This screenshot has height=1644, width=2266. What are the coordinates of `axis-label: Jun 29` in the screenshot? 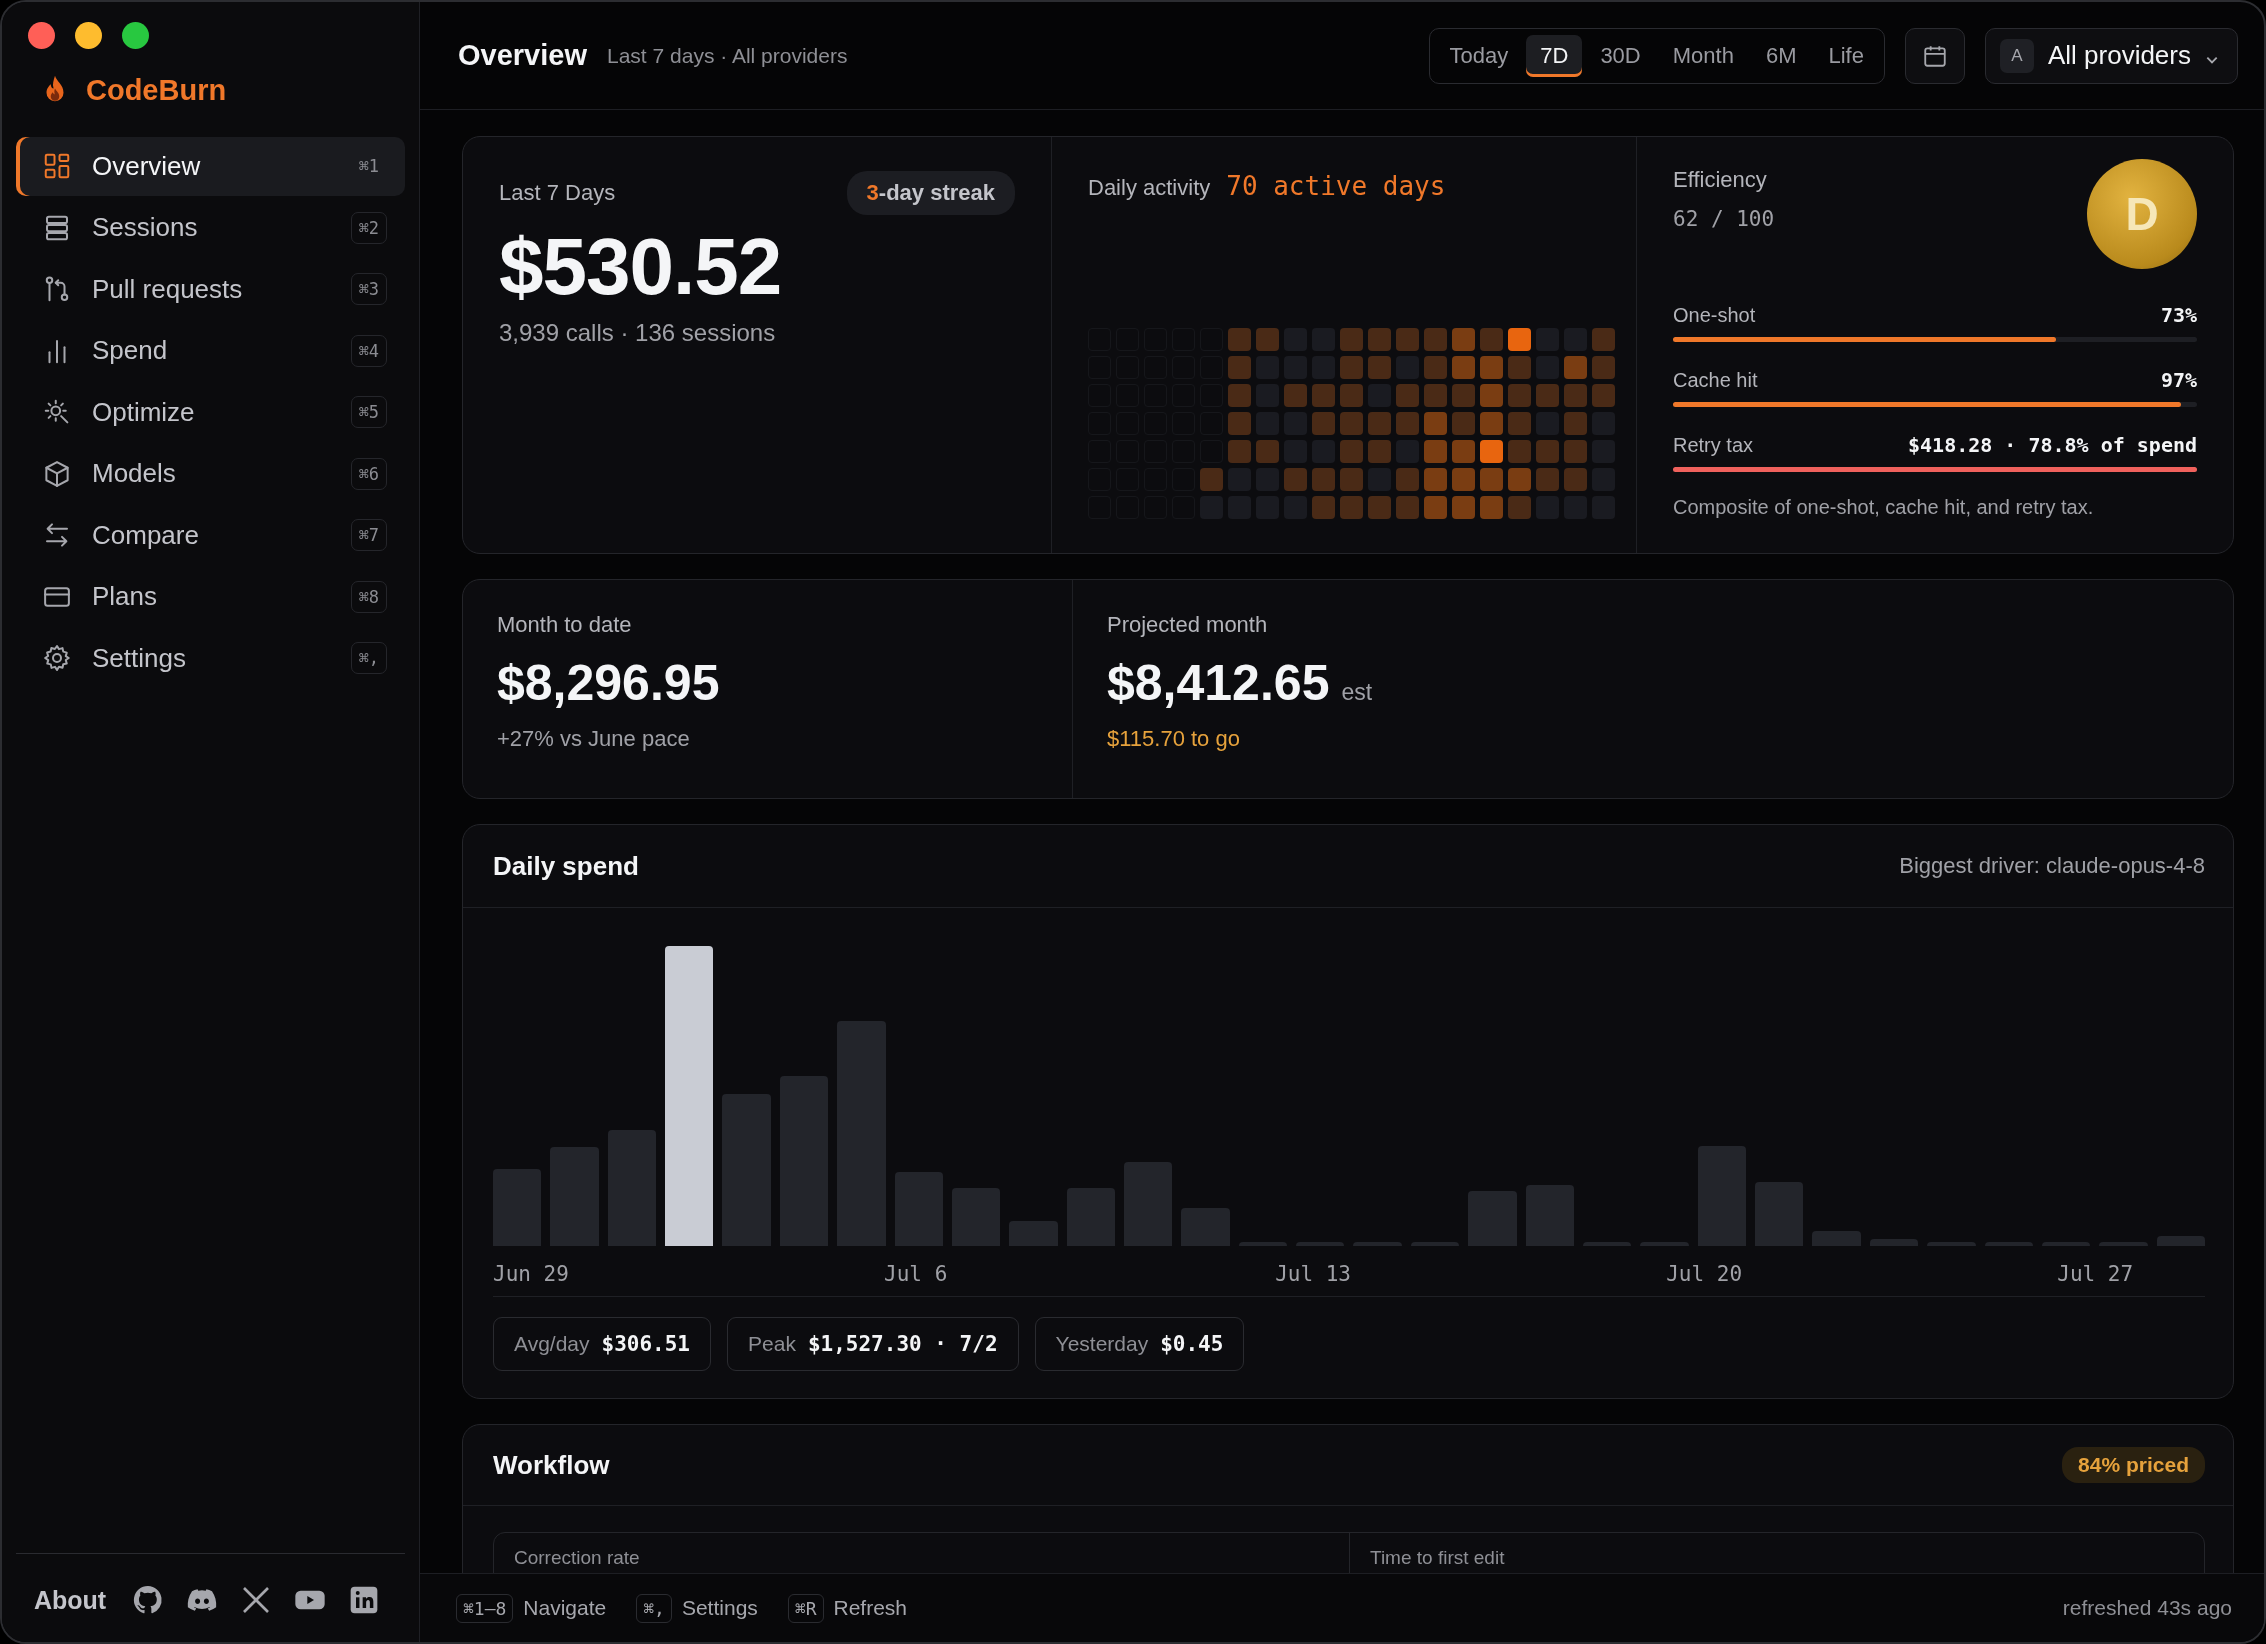 It's located at (531, 1274).